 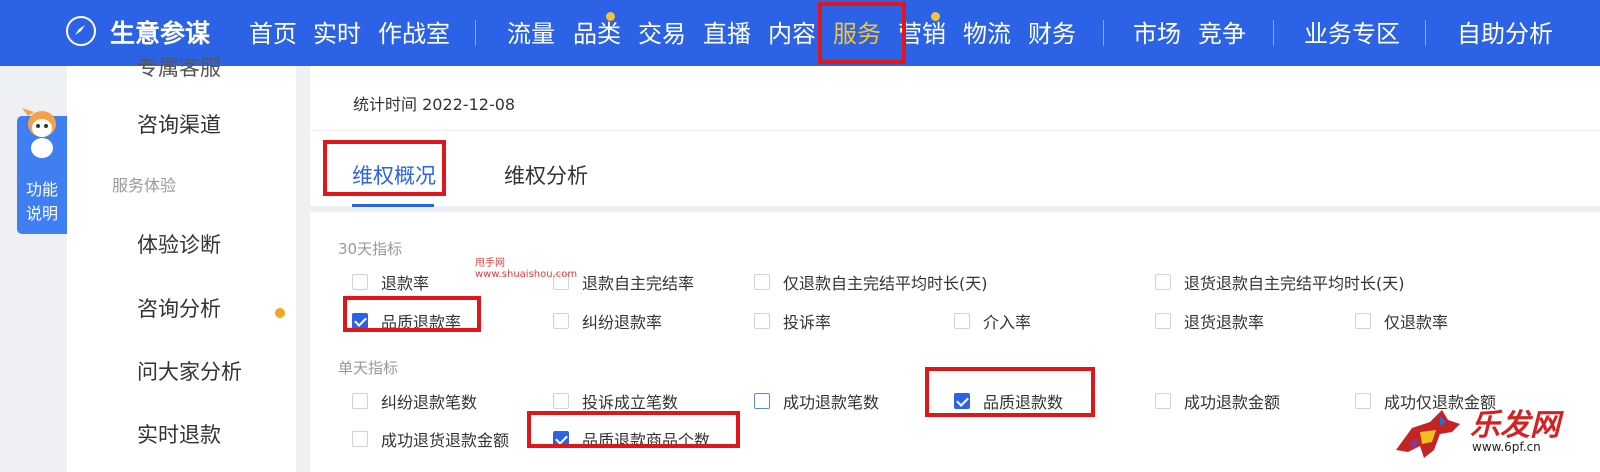 I want to click on metric-label: 成功退货退款金额, so click(x=445, y=440).